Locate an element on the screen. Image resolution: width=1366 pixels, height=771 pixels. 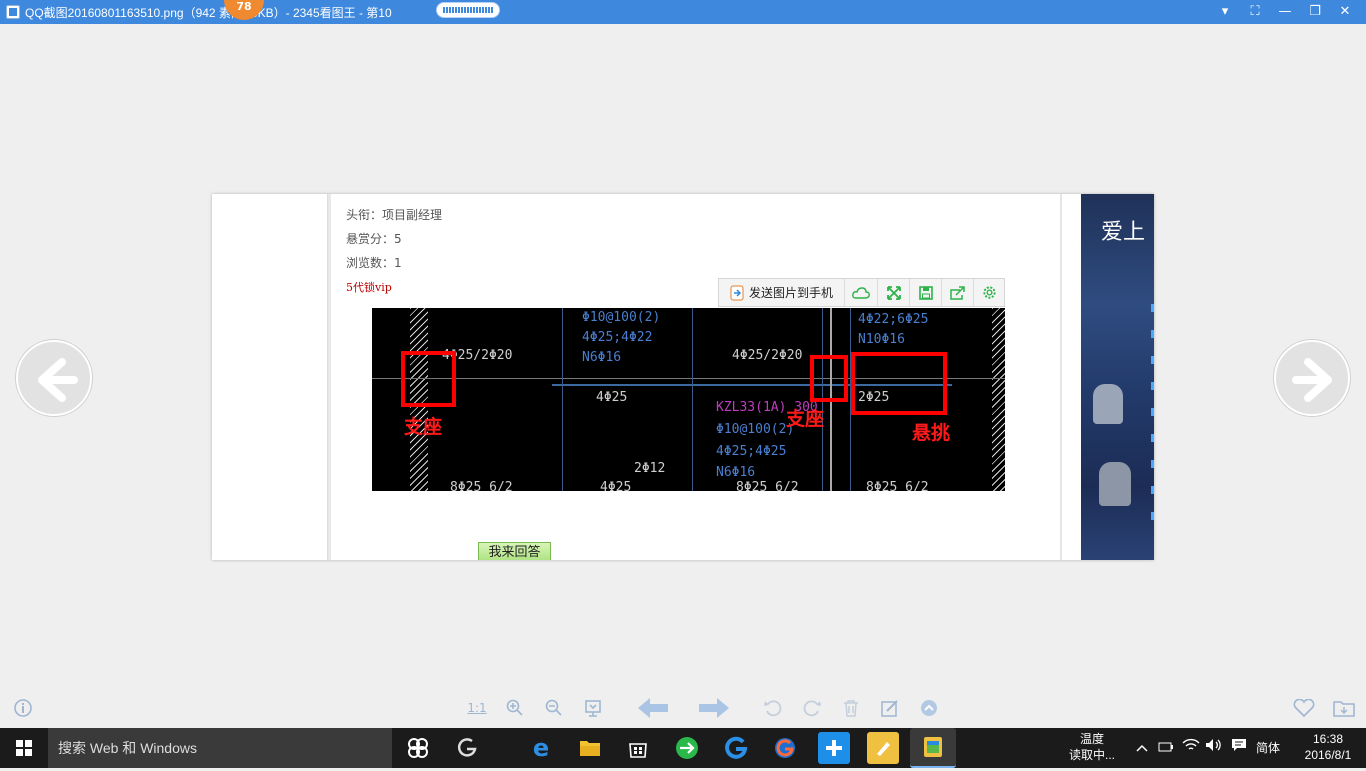
cad-text: 2Φ12 is located at coordinates (650, 468).